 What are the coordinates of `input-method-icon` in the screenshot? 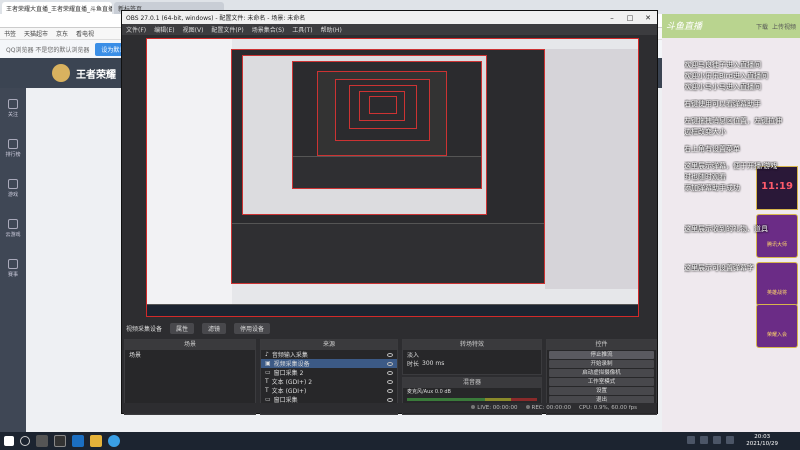 It's located at (730, 440).